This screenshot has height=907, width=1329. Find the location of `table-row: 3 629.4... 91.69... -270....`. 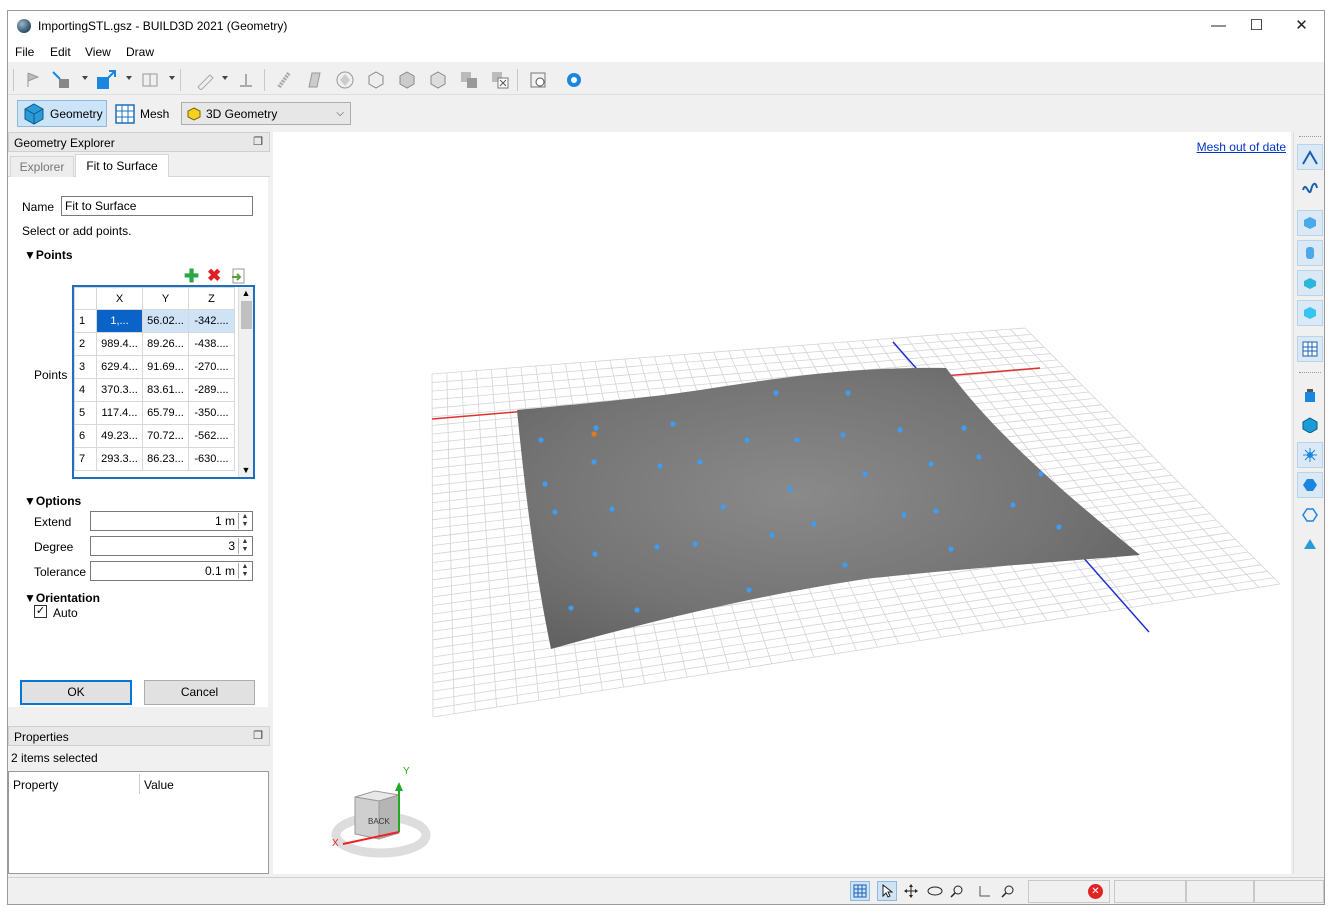

table-row: 3 629.4... 91.69... -270.... is located at coordinates (154, 367).